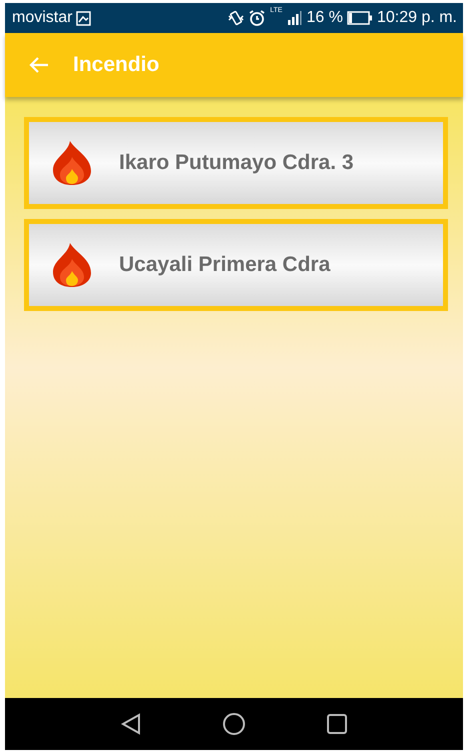  Describe the element at coordinates (234, 724) in the screenshot. I see `home-icon` at that location.